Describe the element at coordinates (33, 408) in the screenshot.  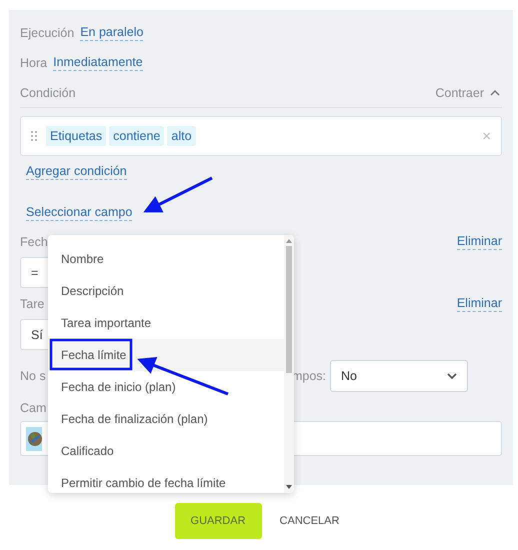
I see `field-label: Cam` at that location.